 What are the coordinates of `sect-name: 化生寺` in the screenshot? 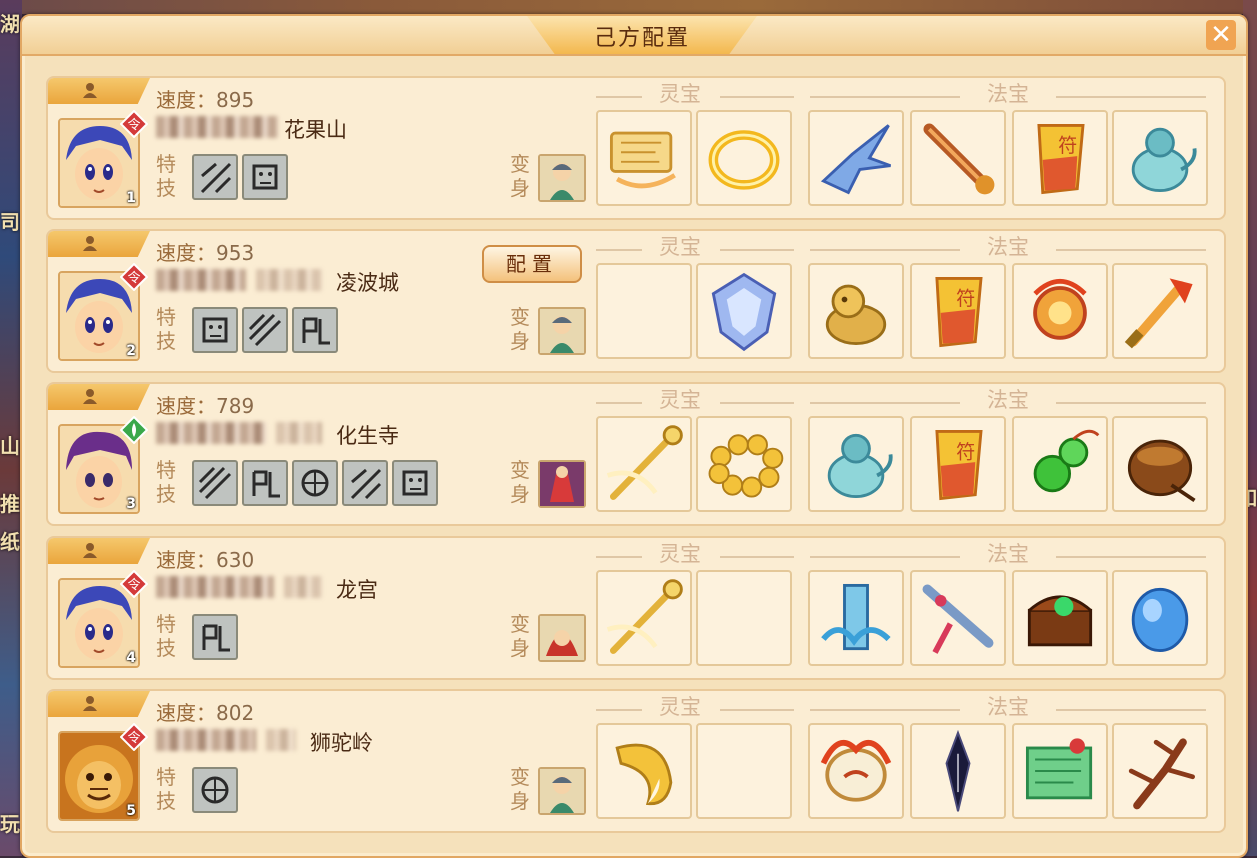 It's located at (367, 436).